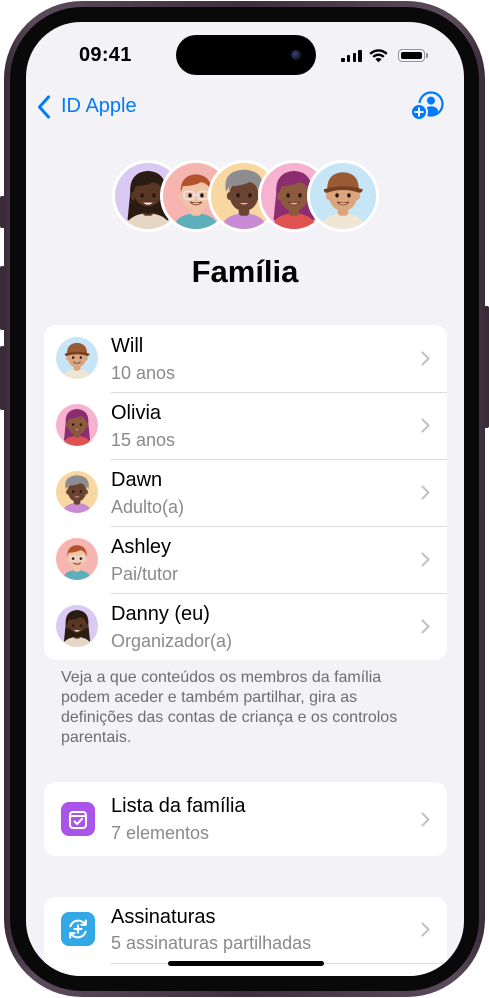 The image size is (489, 998). I want to click on battery-level, so click(411, 55).